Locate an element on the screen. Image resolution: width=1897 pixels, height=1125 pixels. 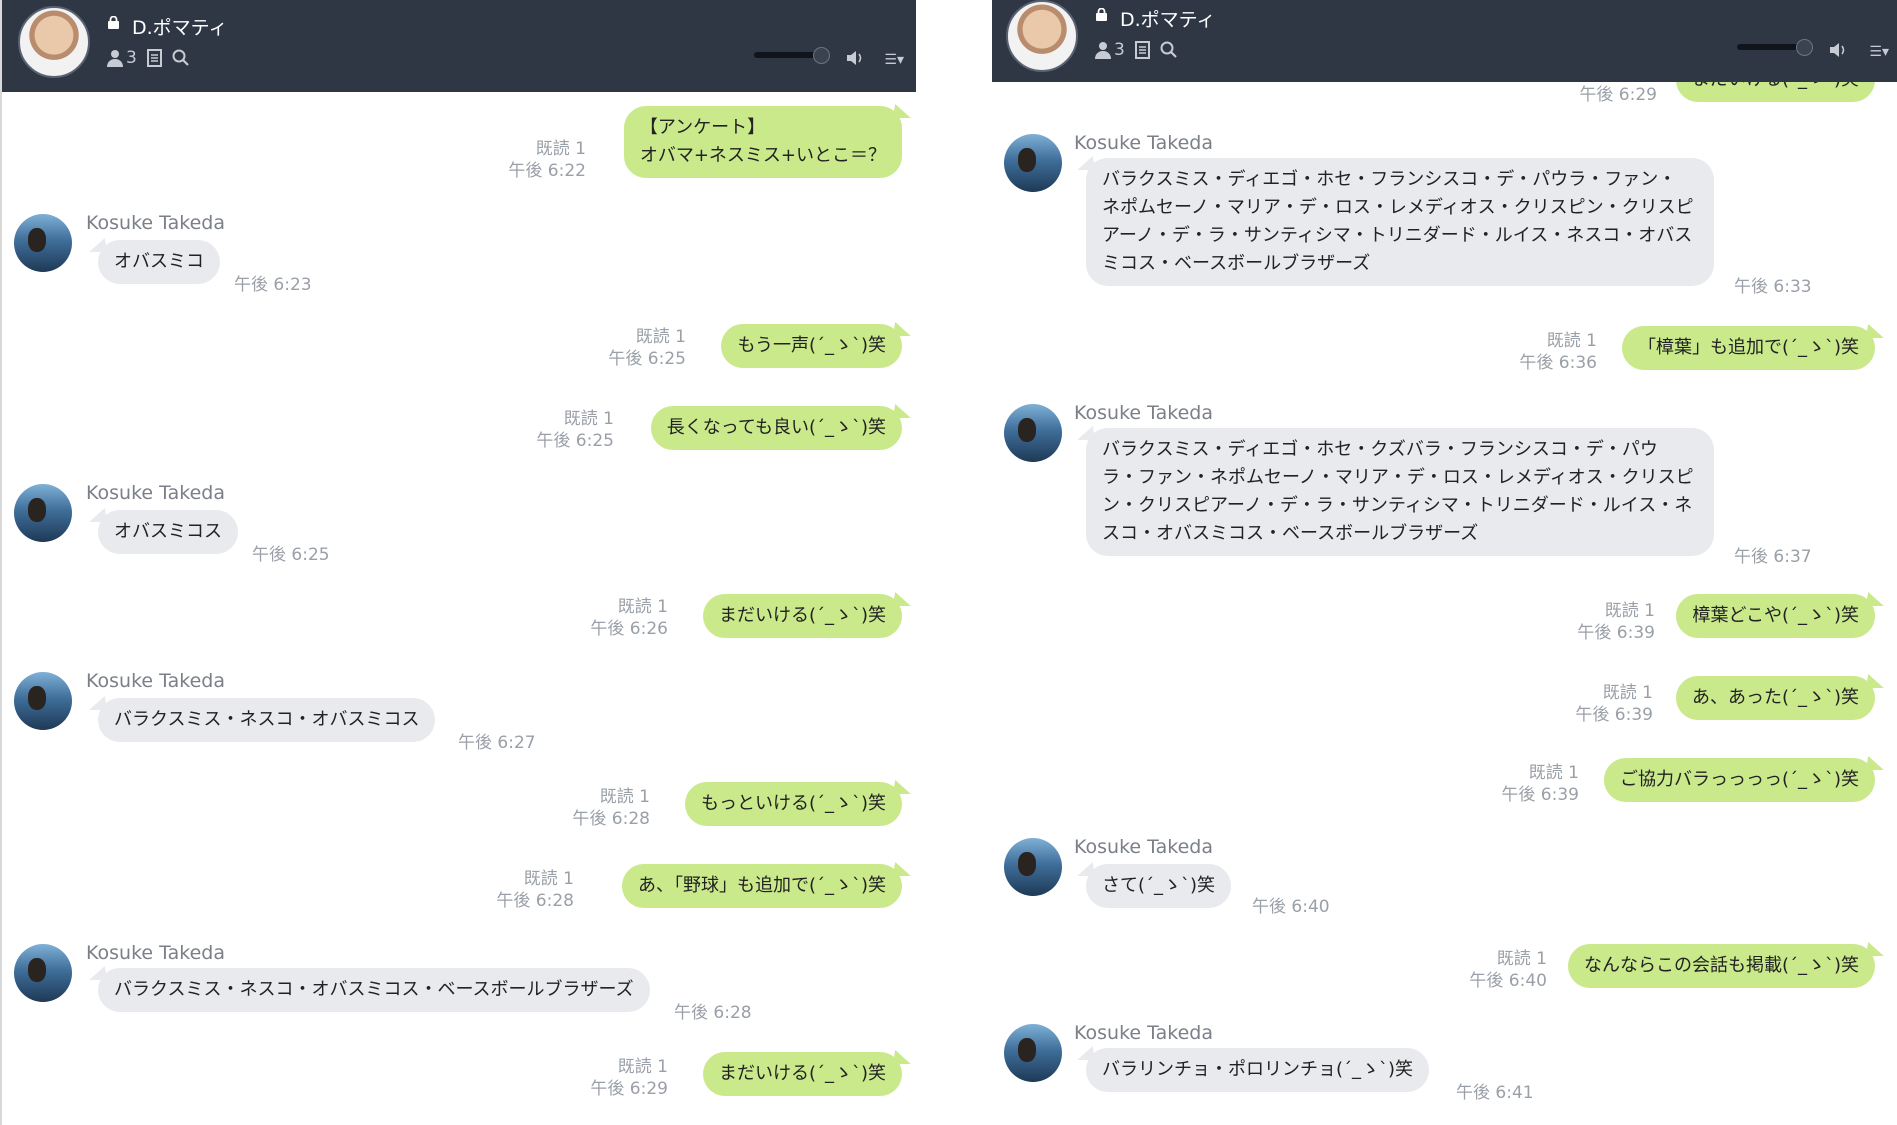
message-bubble-out: 樟葉どこや(´_ゝ`)笑 is located at coordinates (1775, 616).